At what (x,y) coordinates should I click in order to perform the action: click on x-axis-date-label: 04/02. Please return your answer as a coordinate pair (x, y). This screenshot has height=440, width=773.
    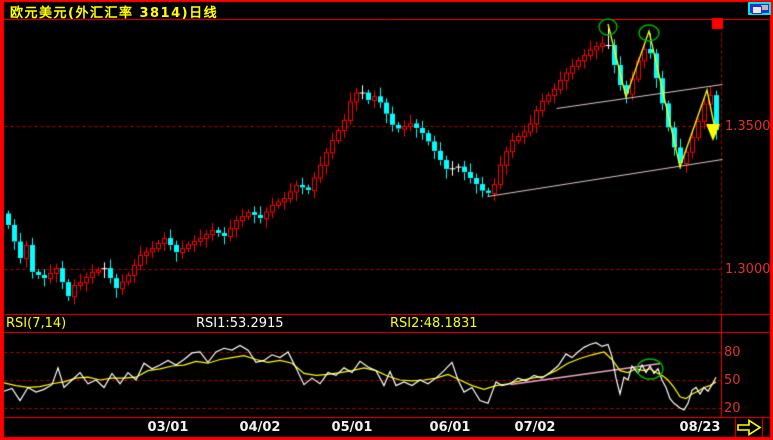
    Looking at the image, I should click on (260, 427).